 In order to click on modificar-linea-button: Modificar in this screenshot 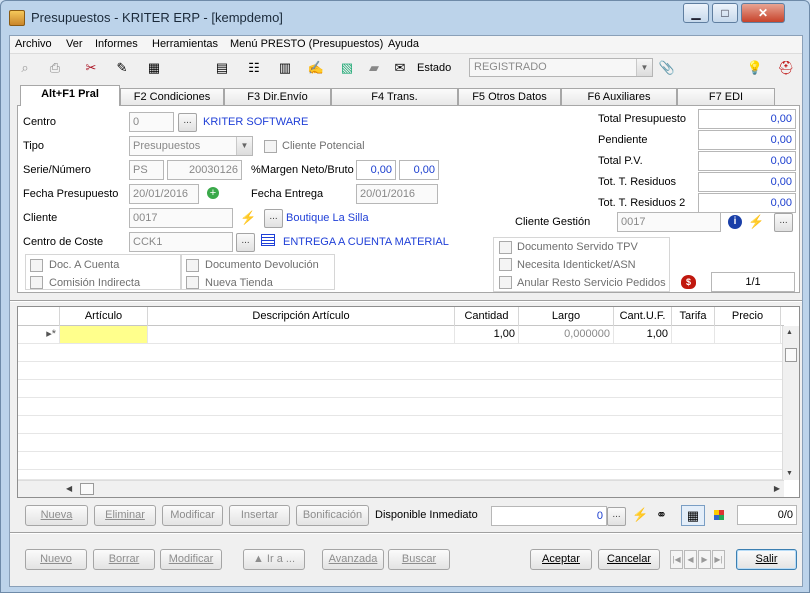, I will do `click(192, 515)`.